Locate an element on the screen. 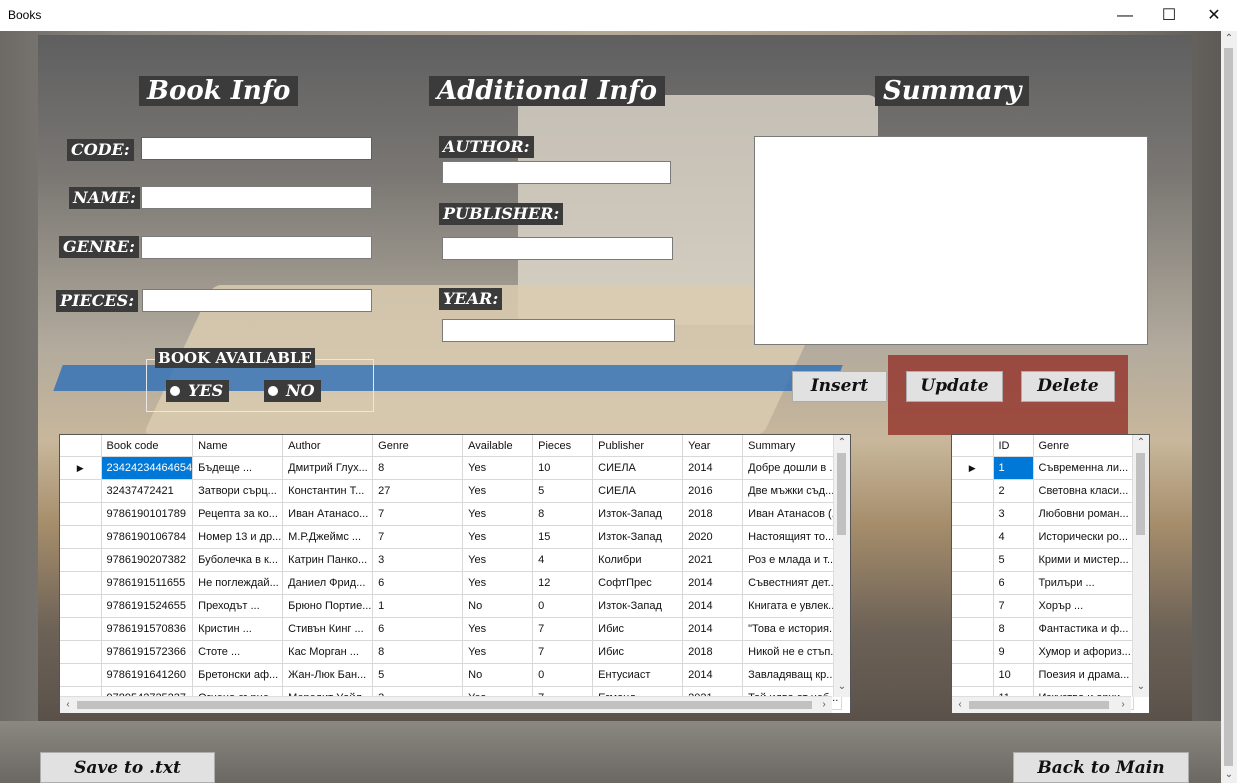 This screenshot has width=1237, height=783. book-cell: 9786191572366 is located at coordinates (147, 652).